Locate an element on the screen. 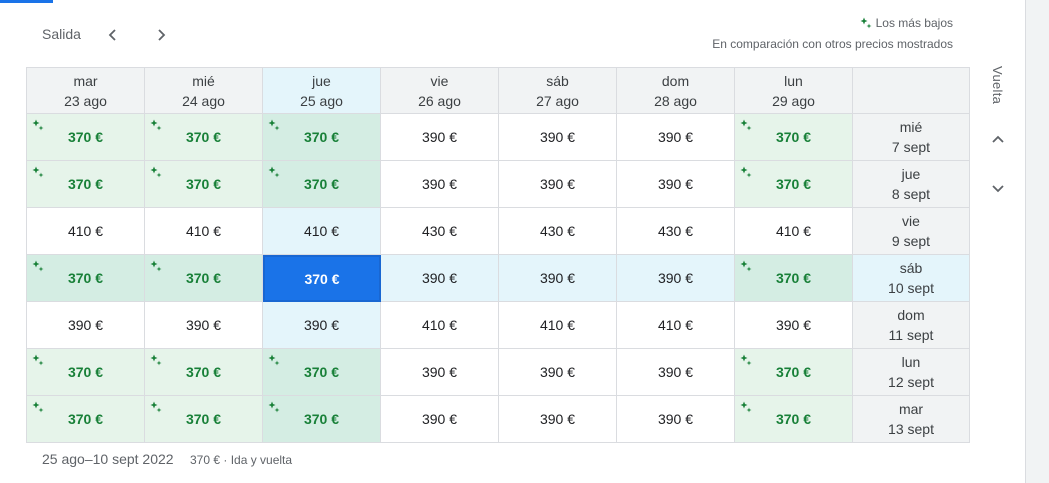  return-date: 9 sept is located at coordinates (911, 241).